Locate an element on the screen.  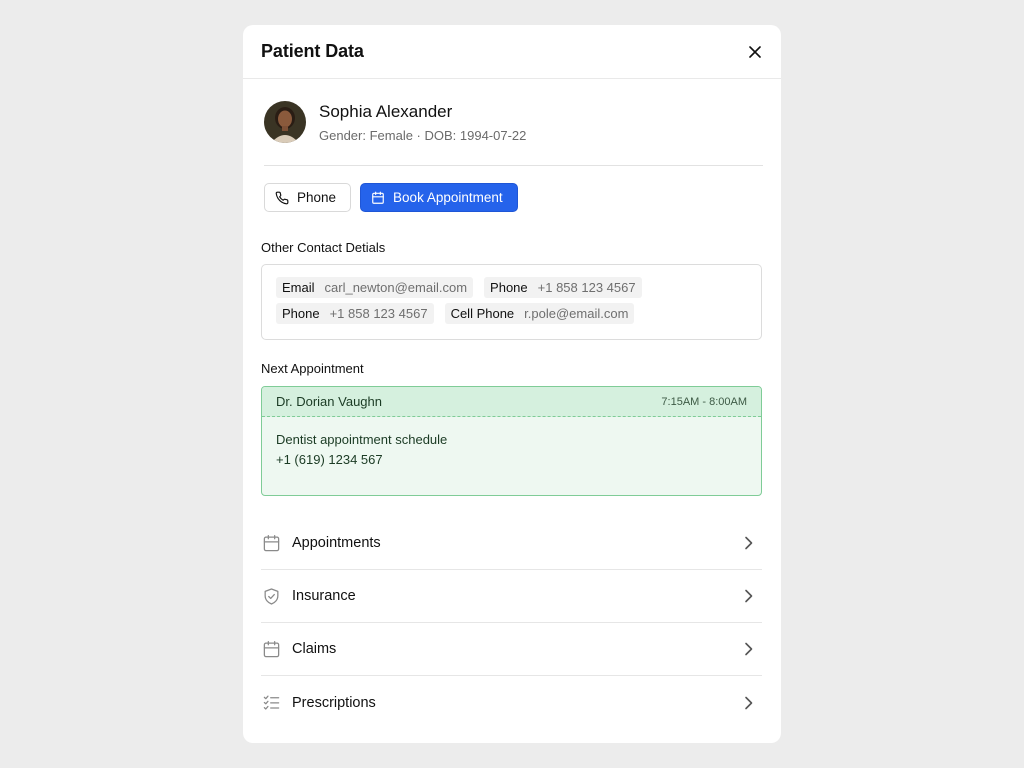
nav-item-claims: Claims is located at coordinates (511, 649).